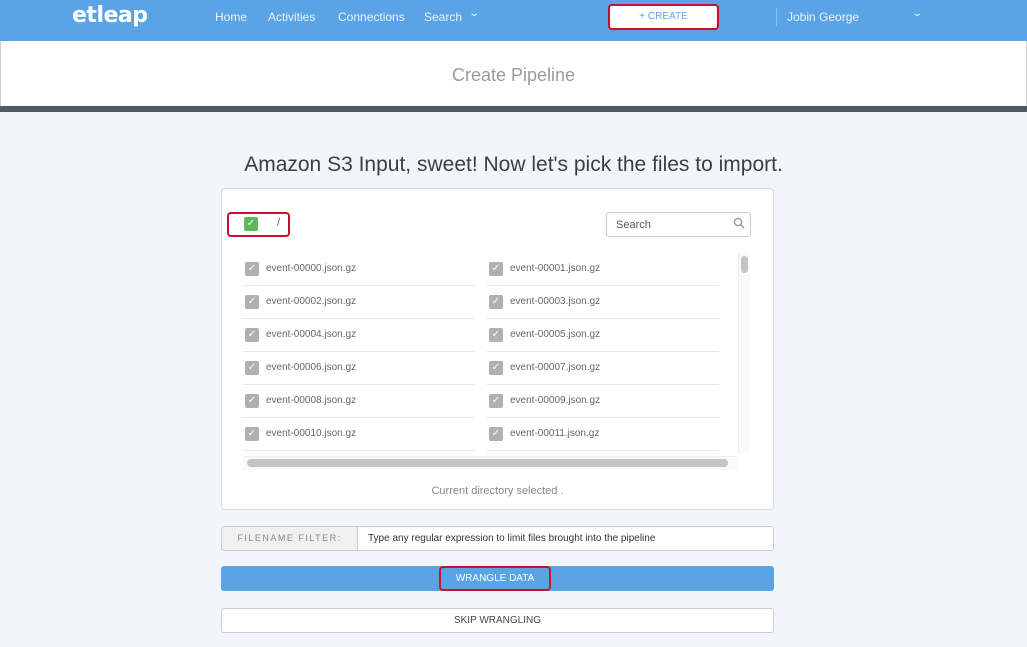 Image resolution: width=1027 pixels, height=647 pixels. I want to click on file-item: ✓ event-00001.json.gz, so click(603, 269).